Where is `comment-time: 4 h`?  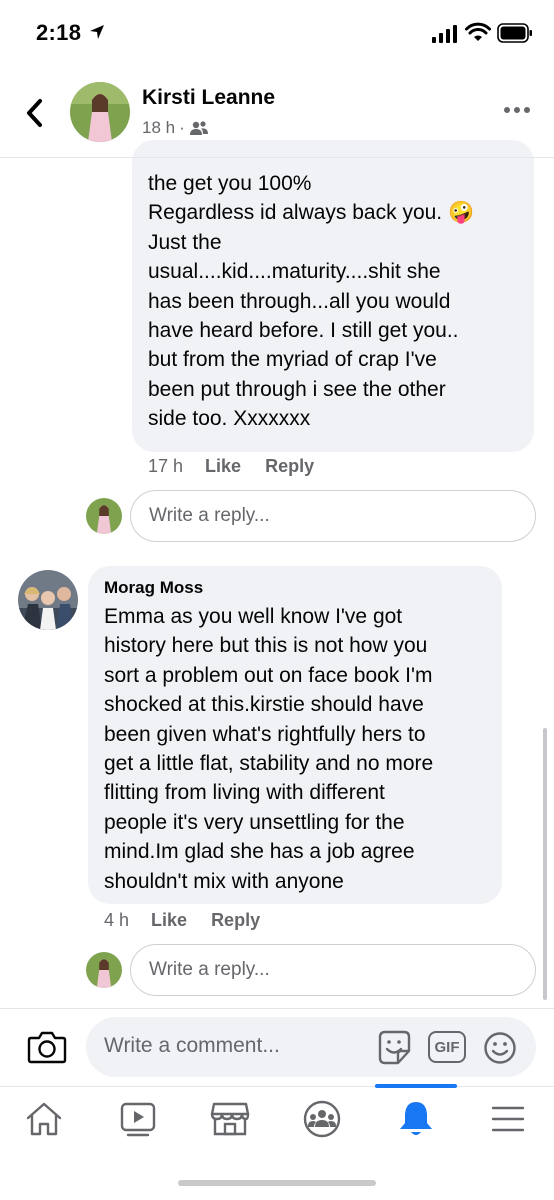
comment-time: 4 h is located at coordinates (117, 920).